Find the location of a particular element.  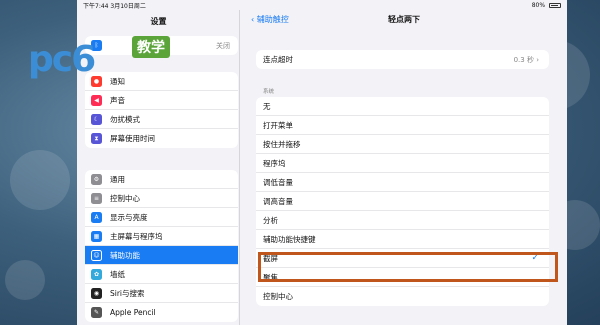

sidebar-group-1: ● 通知 ◀ 声音 ☾ 勿扰模式 ⧗ 屏幕使用时间 is located at coordinates (161, 110).